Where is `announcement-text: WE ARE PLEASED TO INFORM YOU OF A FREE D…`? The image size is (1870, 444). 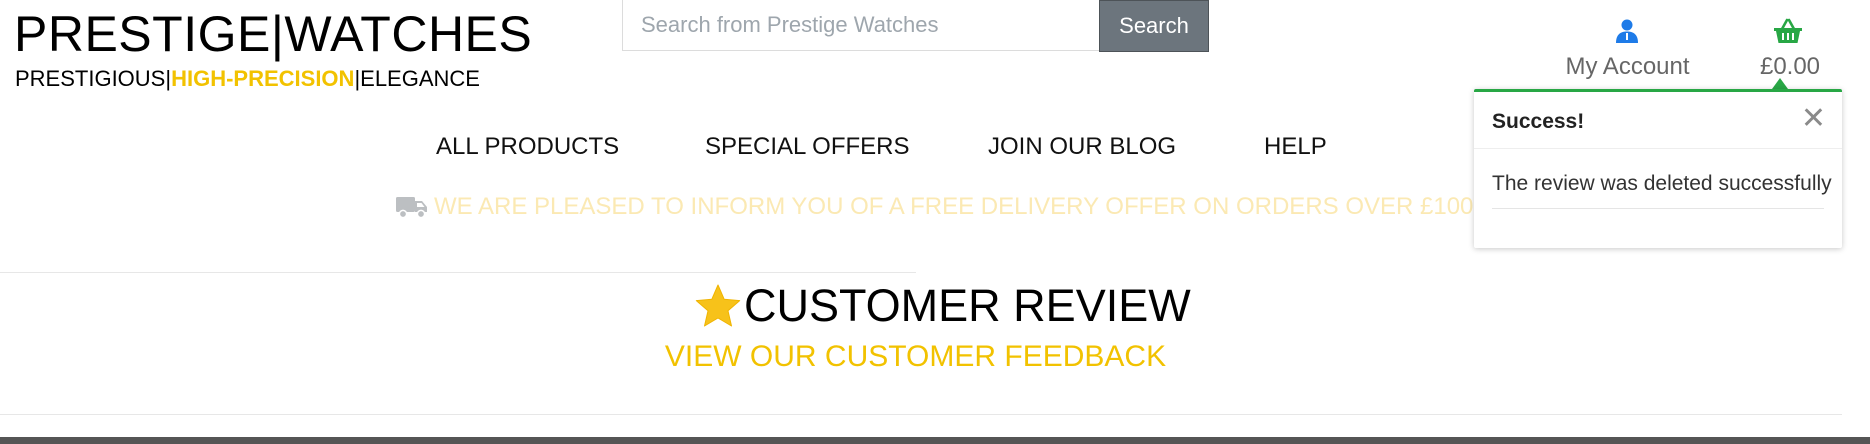 announcement-text: WE ARE PLEASED TO INFORM YOU OF A FREE D… is located at coordinates (967, 206).